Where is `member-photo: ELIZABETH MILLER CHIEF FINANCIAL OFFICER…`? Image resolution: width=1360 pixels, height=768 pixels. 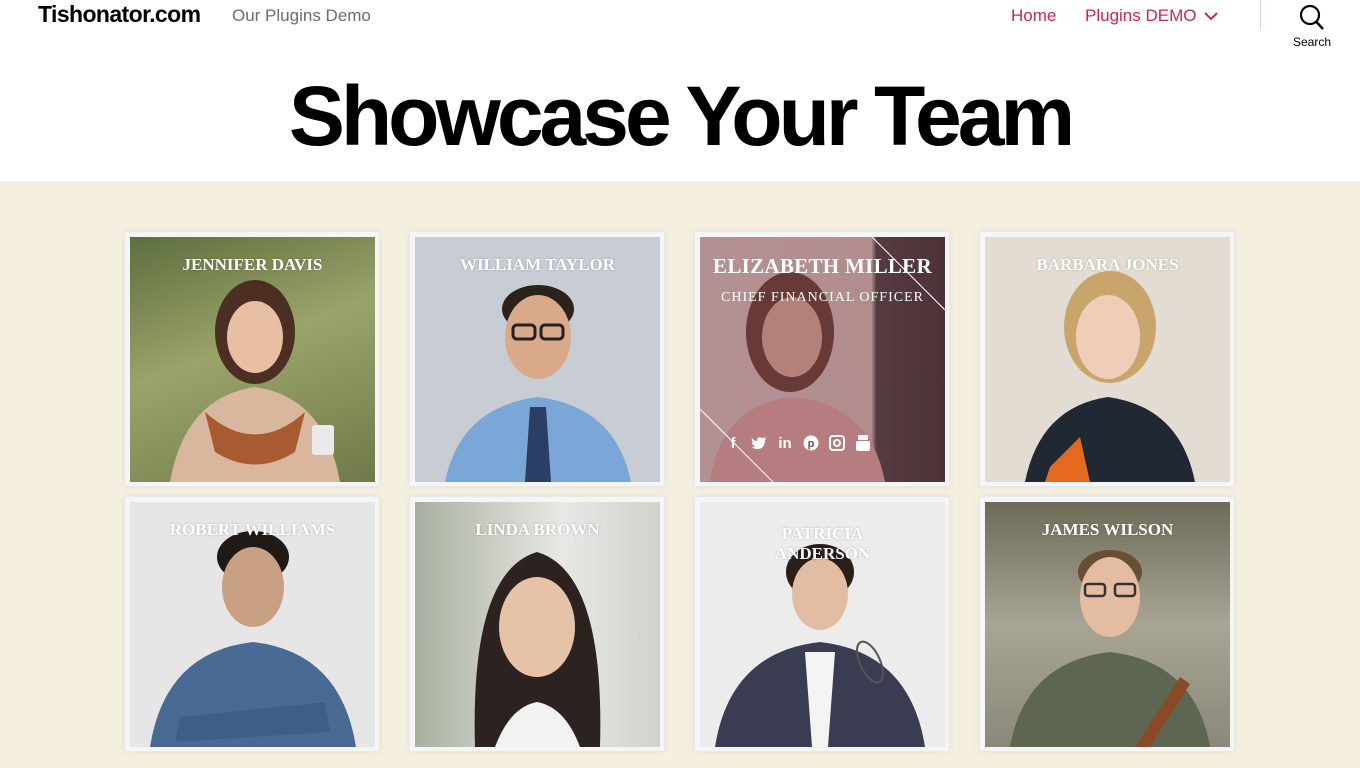
member-photo: ELIZABETH MILLER CHIEF FINANCIAL OFFICER… is located at coordinates (822, 359).